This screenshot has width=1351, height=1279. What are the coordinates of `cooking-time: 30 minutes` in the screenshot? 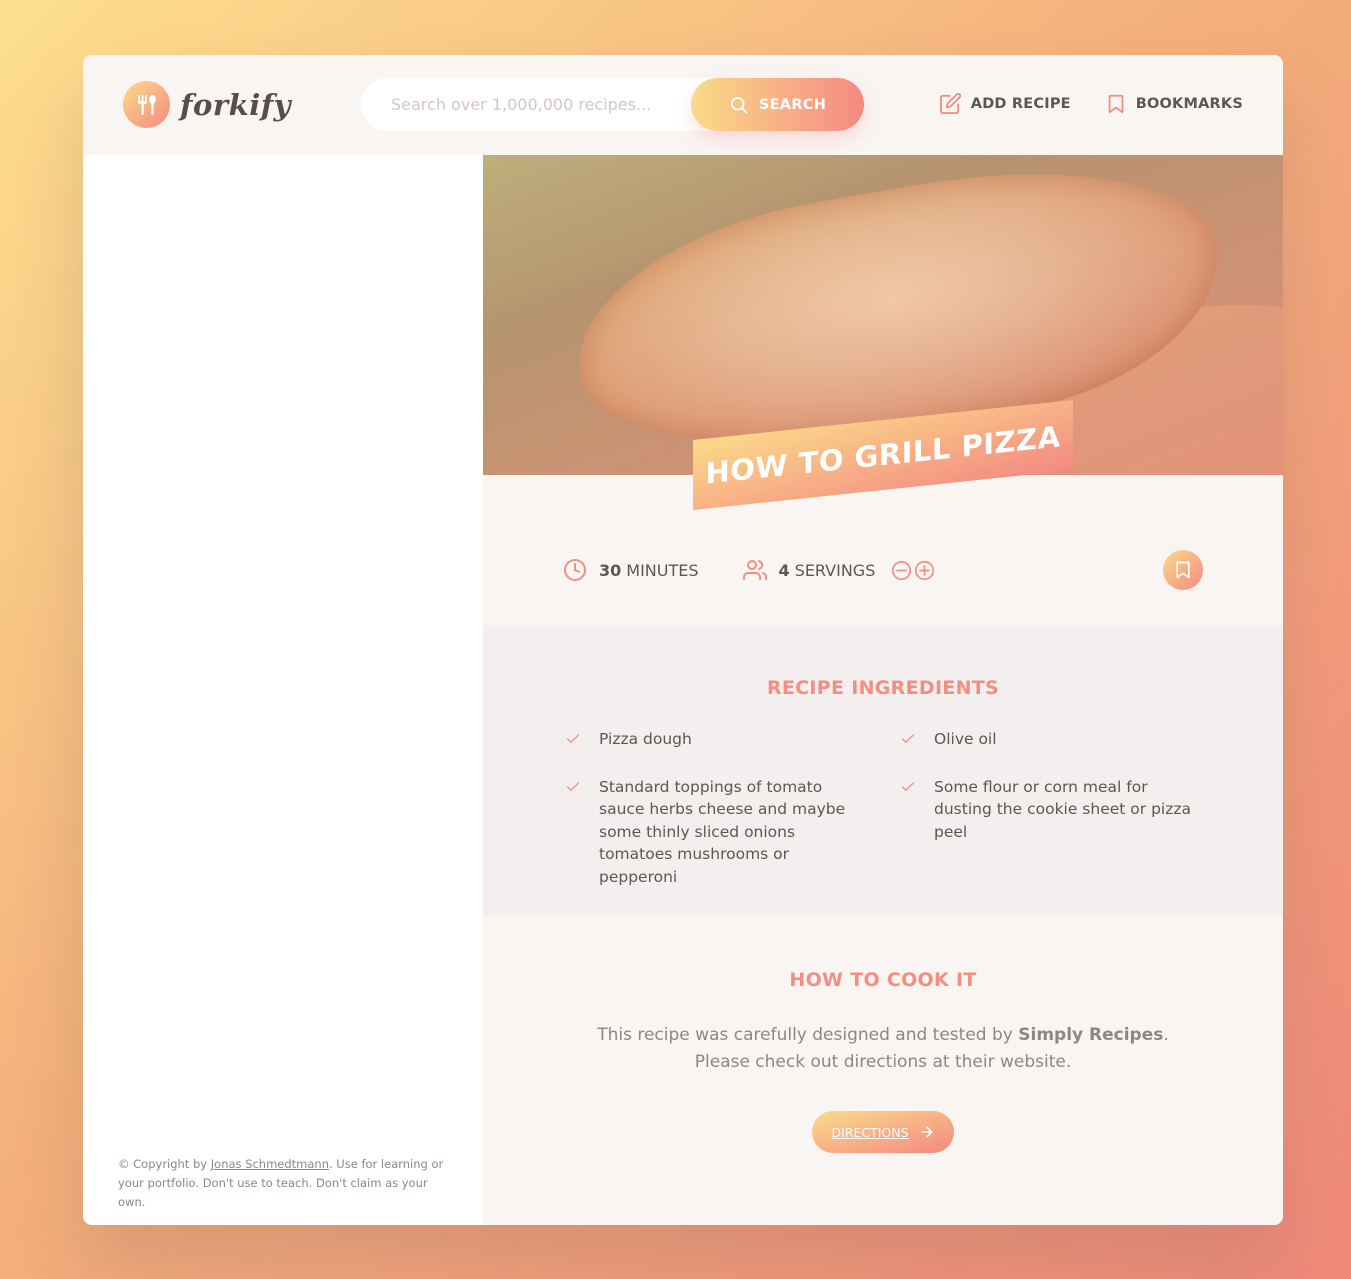 It's located at (631, 570).